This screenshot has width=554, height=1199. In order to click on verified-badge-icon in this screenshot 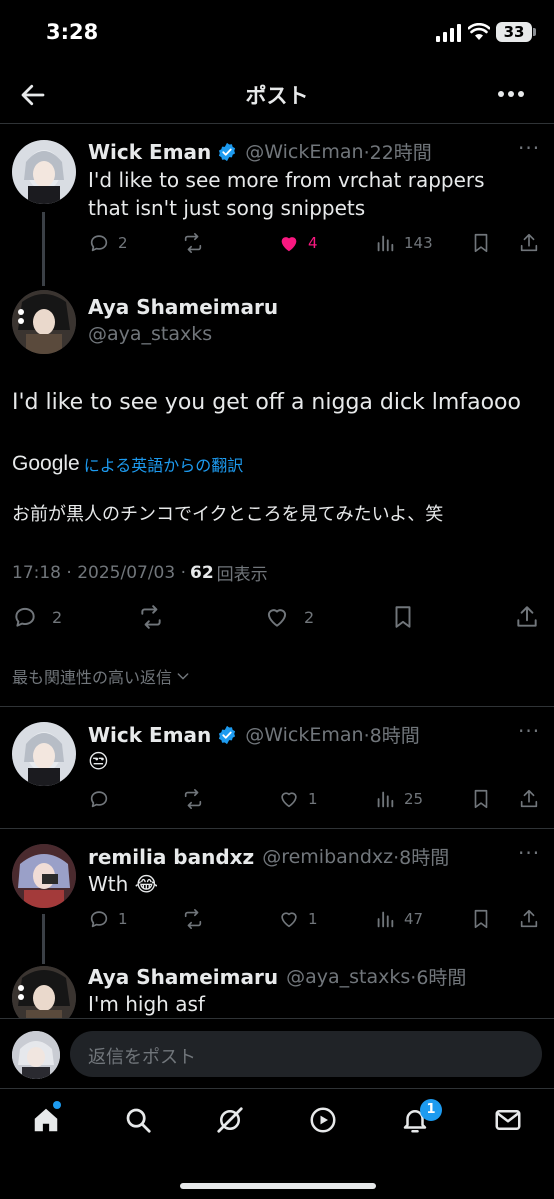, I will do `click(227, 151)`.